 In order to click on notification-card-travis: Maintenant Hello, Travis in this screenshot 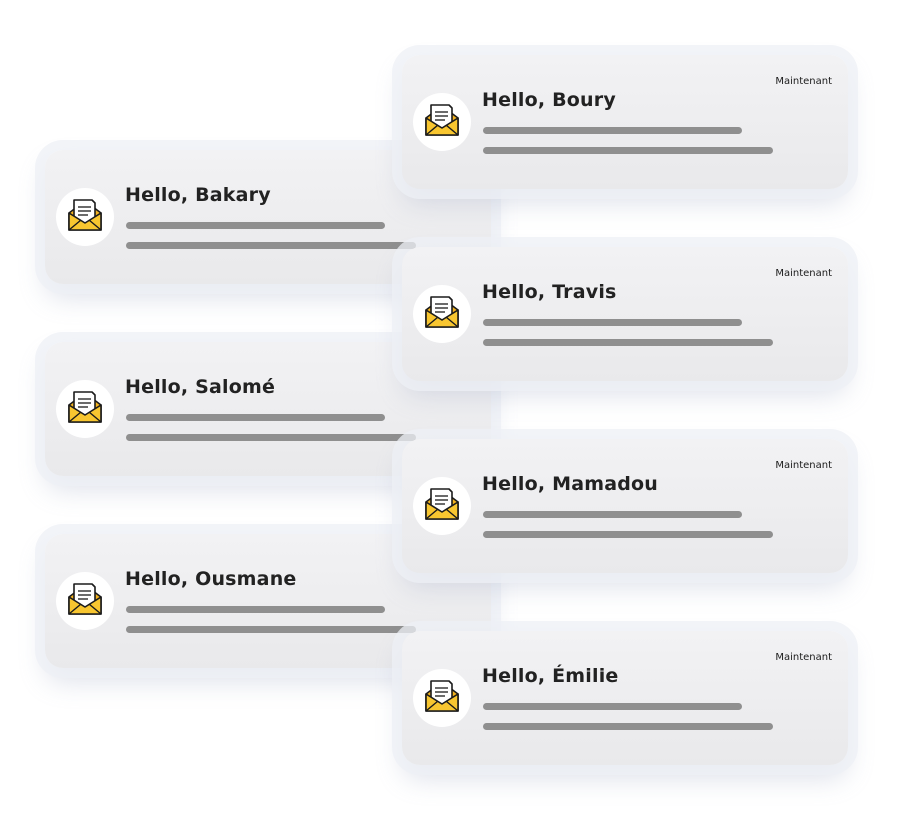, I will do `click(625, 314)`.